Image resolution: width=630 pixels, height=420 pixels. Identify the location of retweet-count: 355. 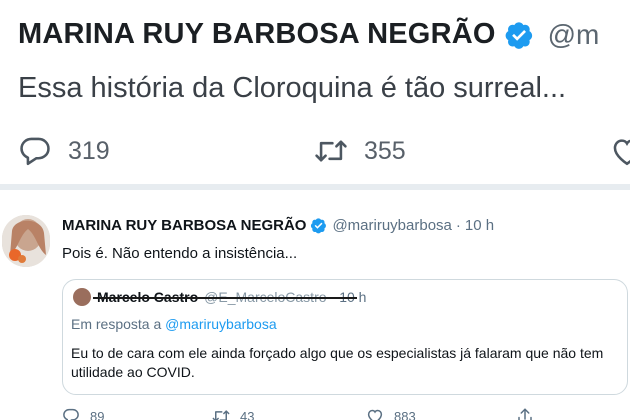
(385, 150).